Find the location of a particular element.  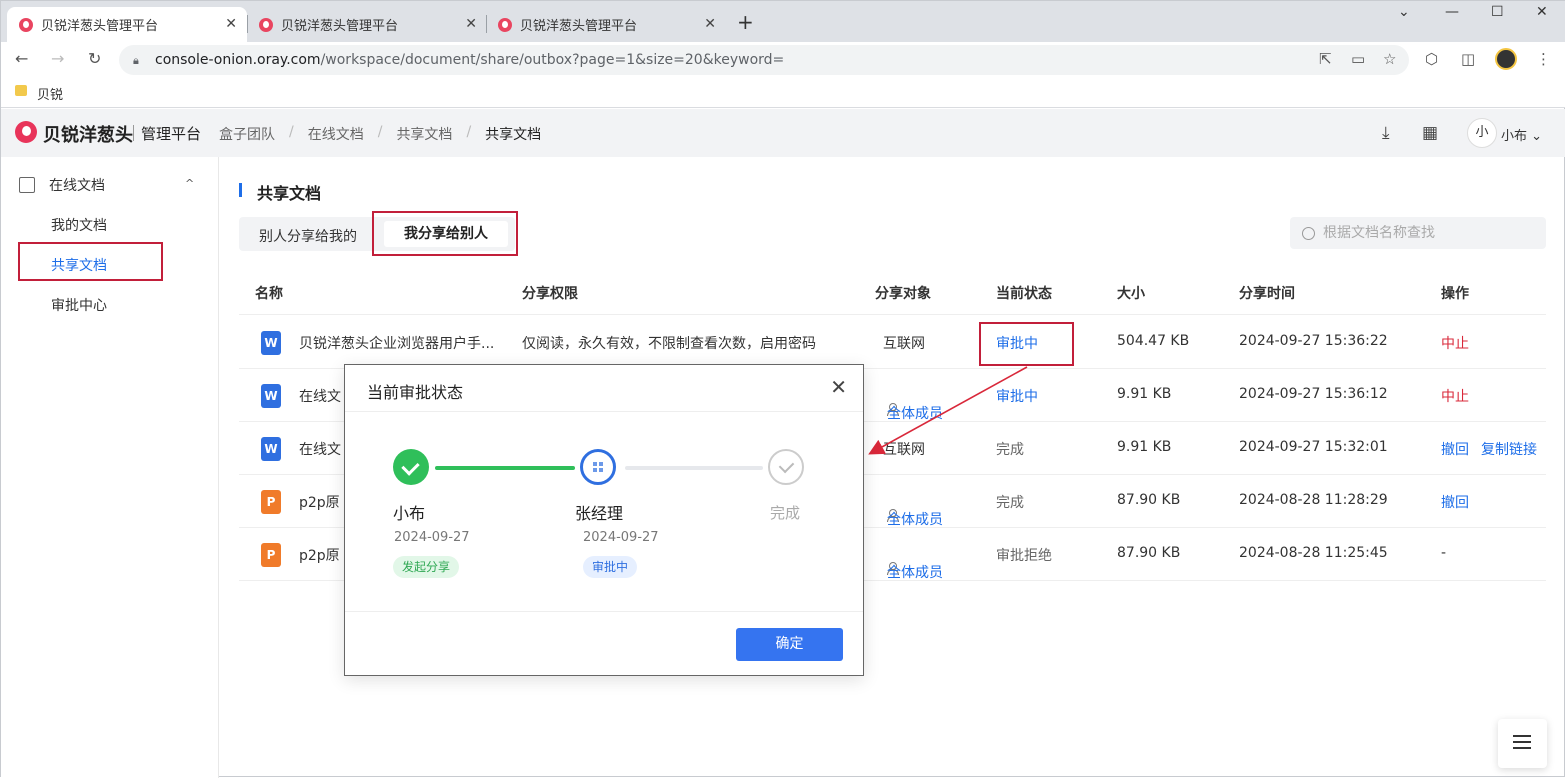

forward-icon: → is located at coordinates (57, 58).